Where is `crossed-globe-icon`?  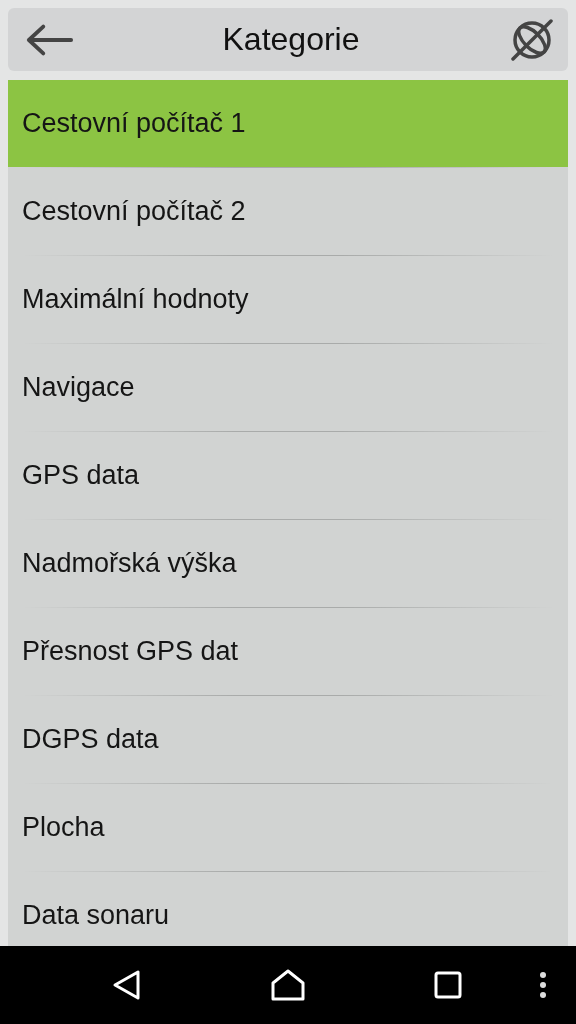
crossed-globe-icon is located at coordinates (532, 39).